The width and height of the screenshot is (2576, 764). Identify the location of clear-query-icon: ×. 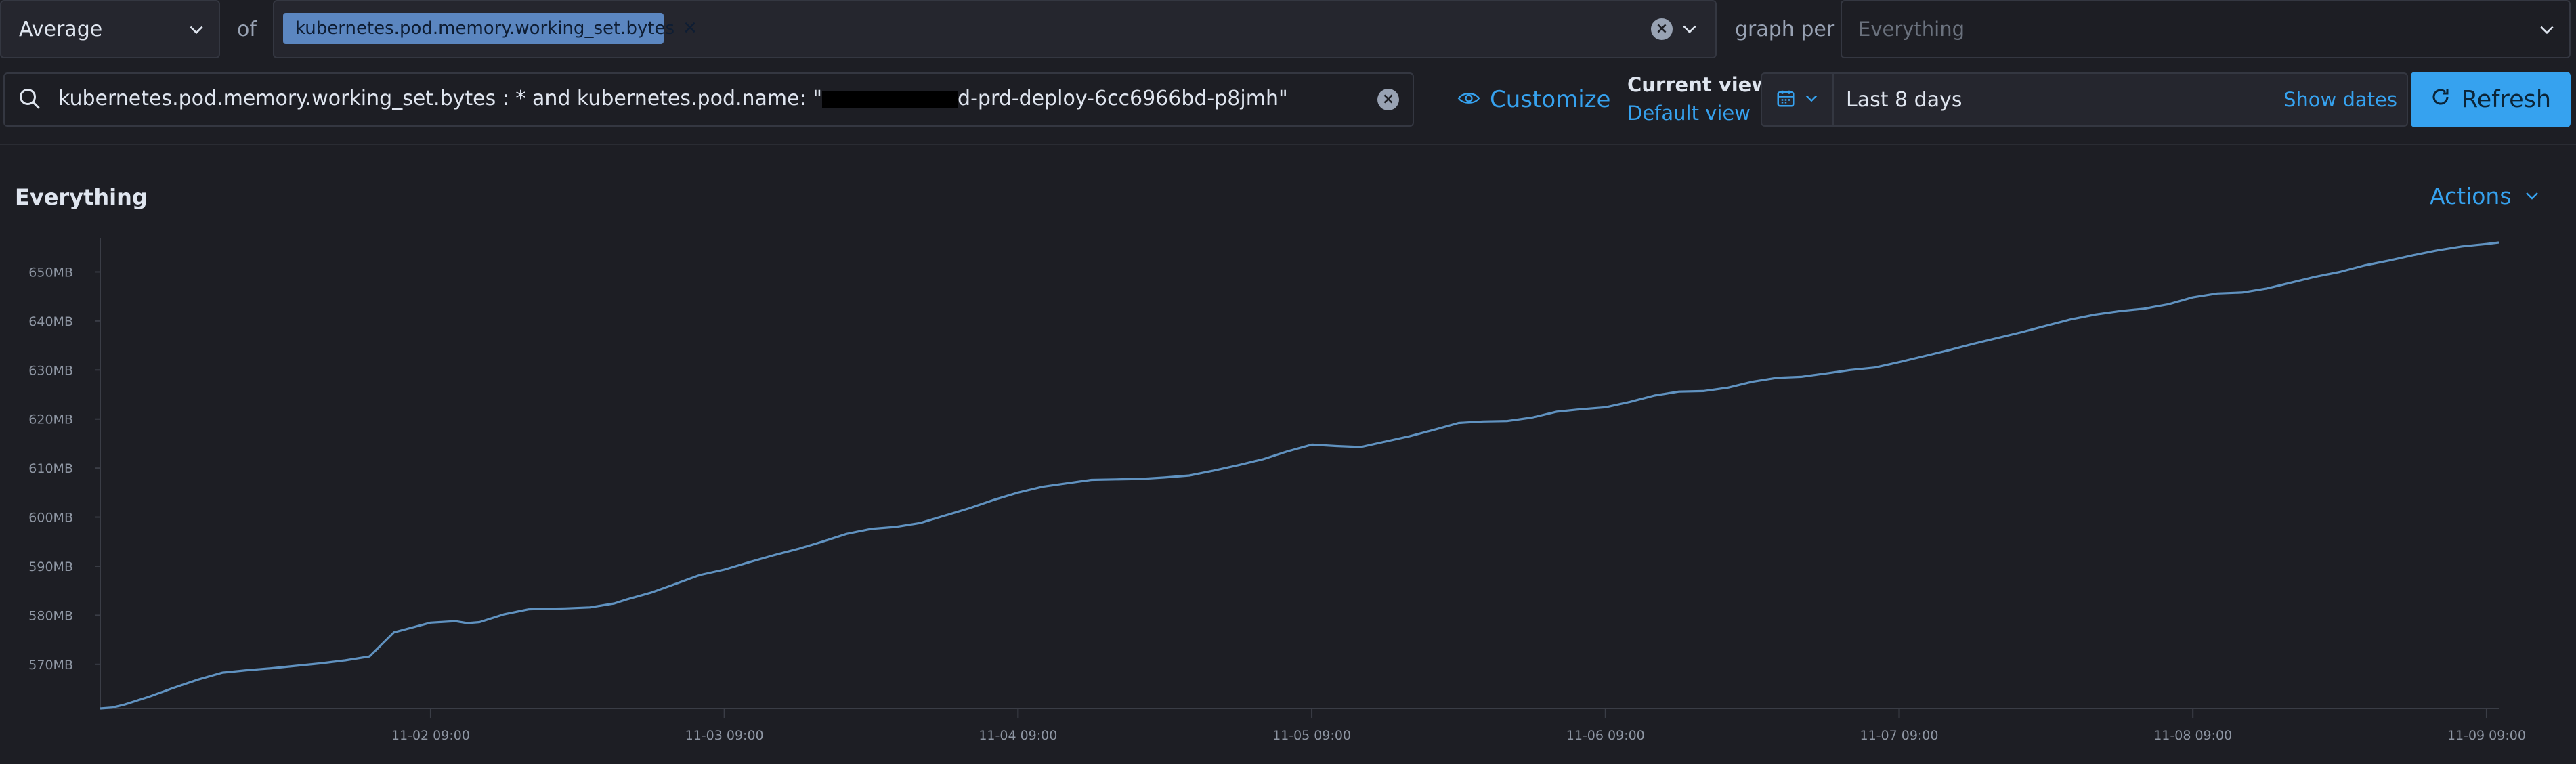
(1388, 99).